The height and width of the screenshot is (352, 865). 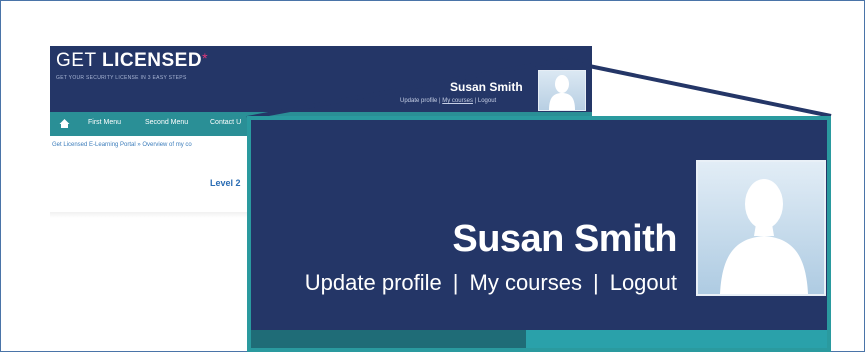 I want to click on update-profile-link: Update profile, so click(x=373, y=282).